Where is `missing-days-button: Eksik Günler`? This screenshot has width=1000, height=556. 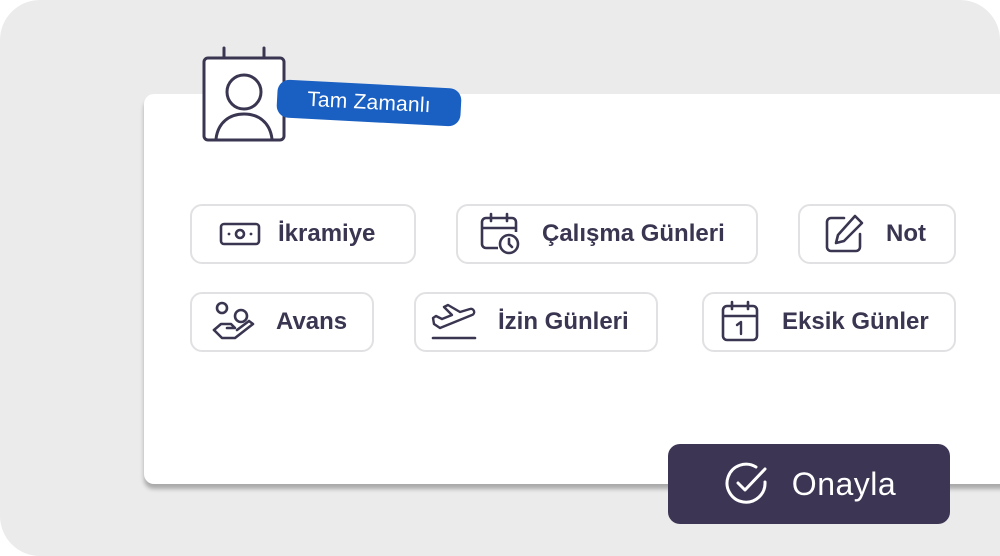 missing-days-button: Eksik Günler is located at coordinates (829, 322).